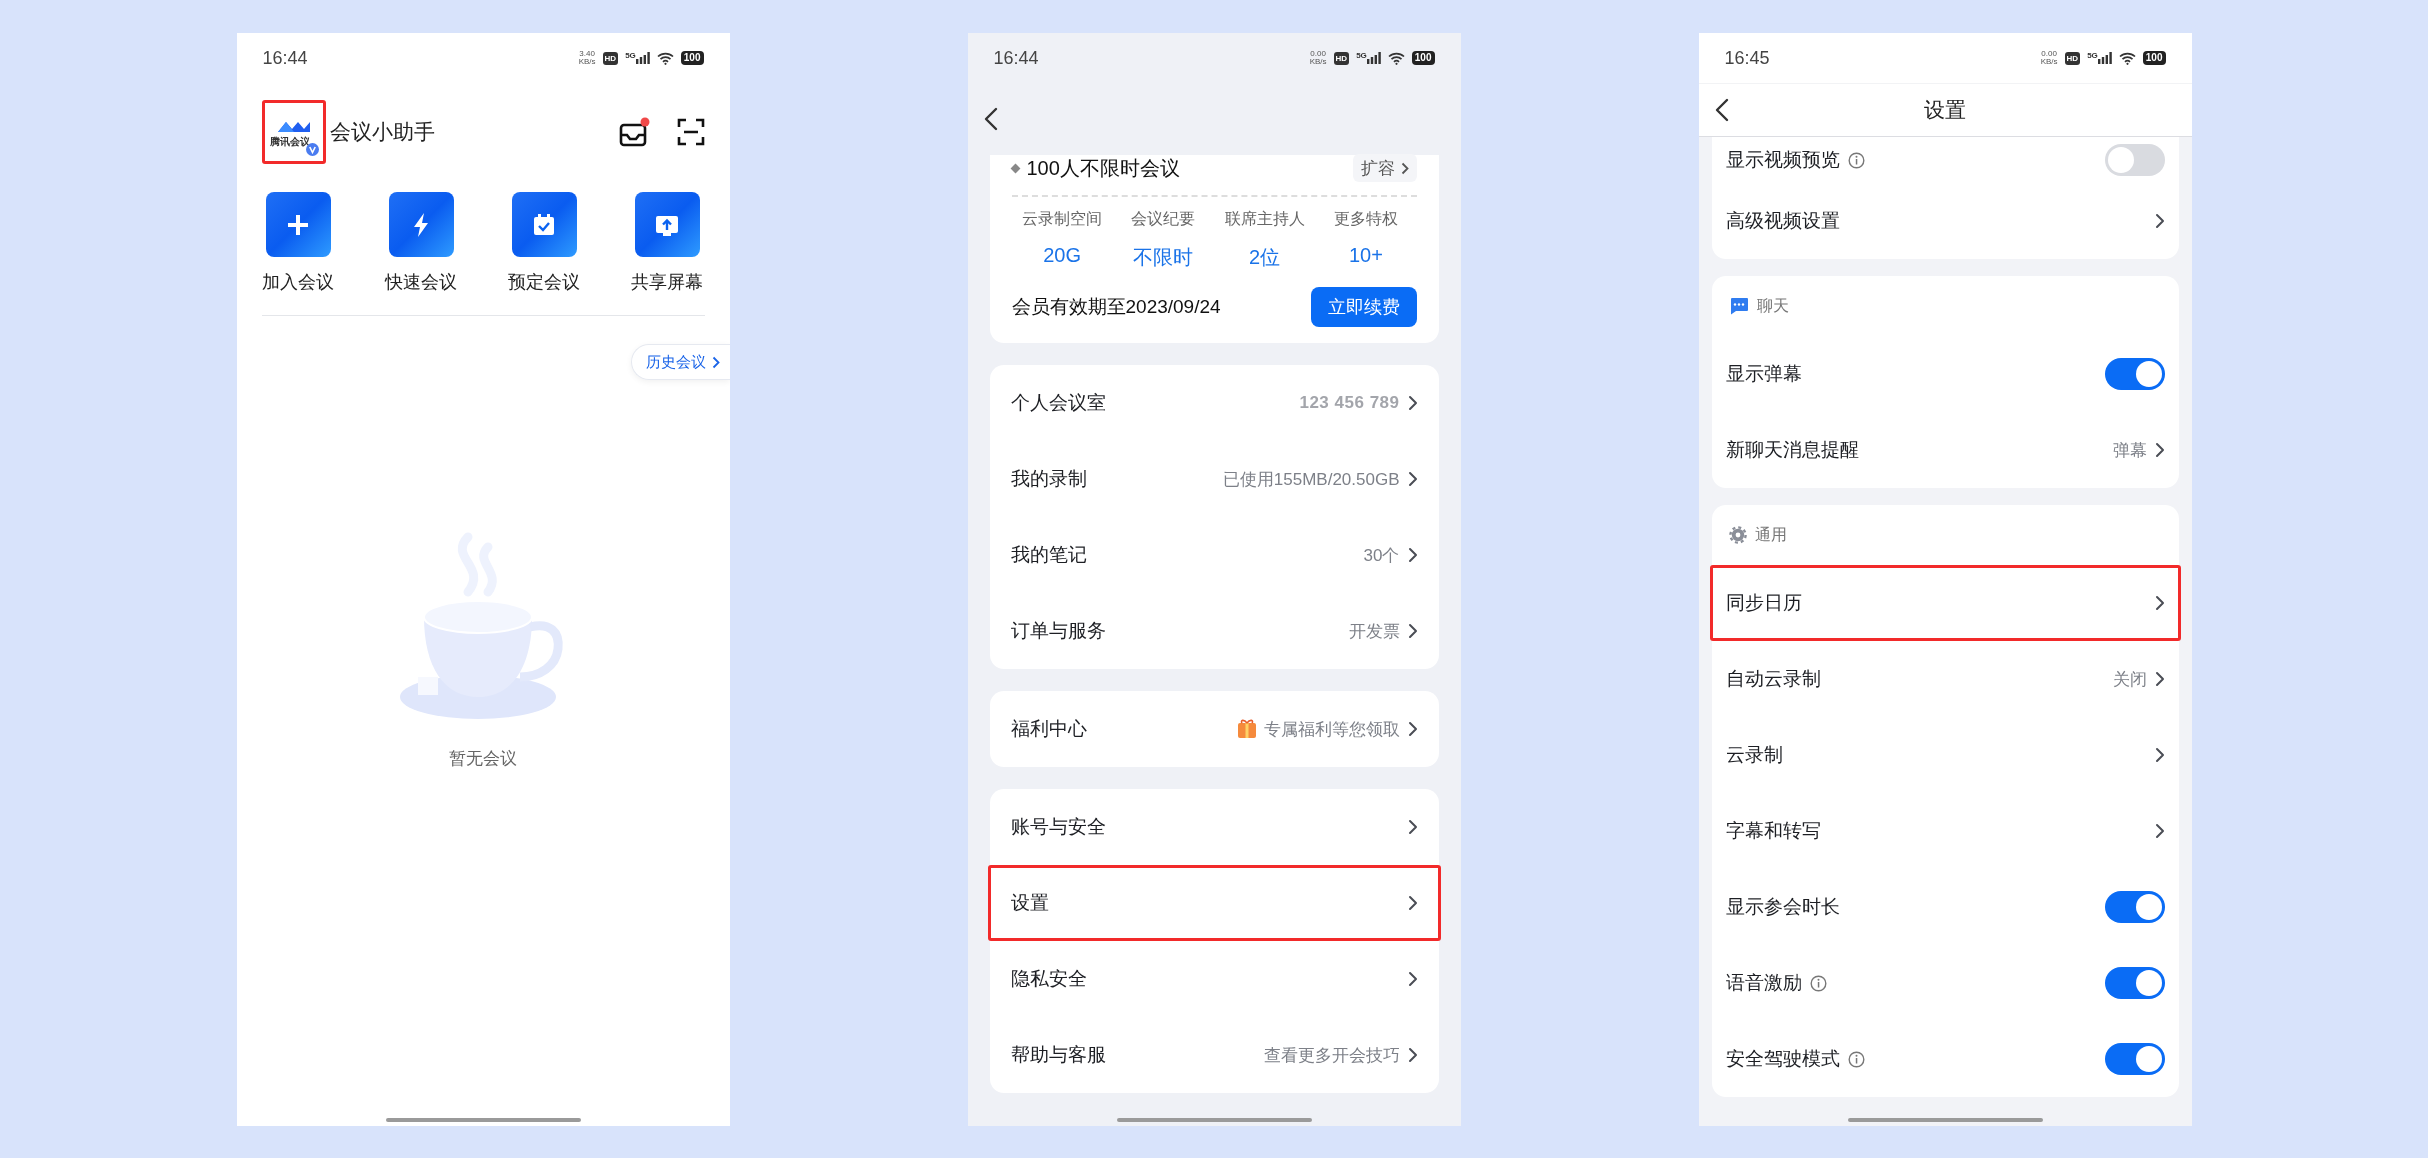  Describe the element at coordinates (1945, 907) in the screenshot. I see `settings-row: 显示参会时长` at that location.